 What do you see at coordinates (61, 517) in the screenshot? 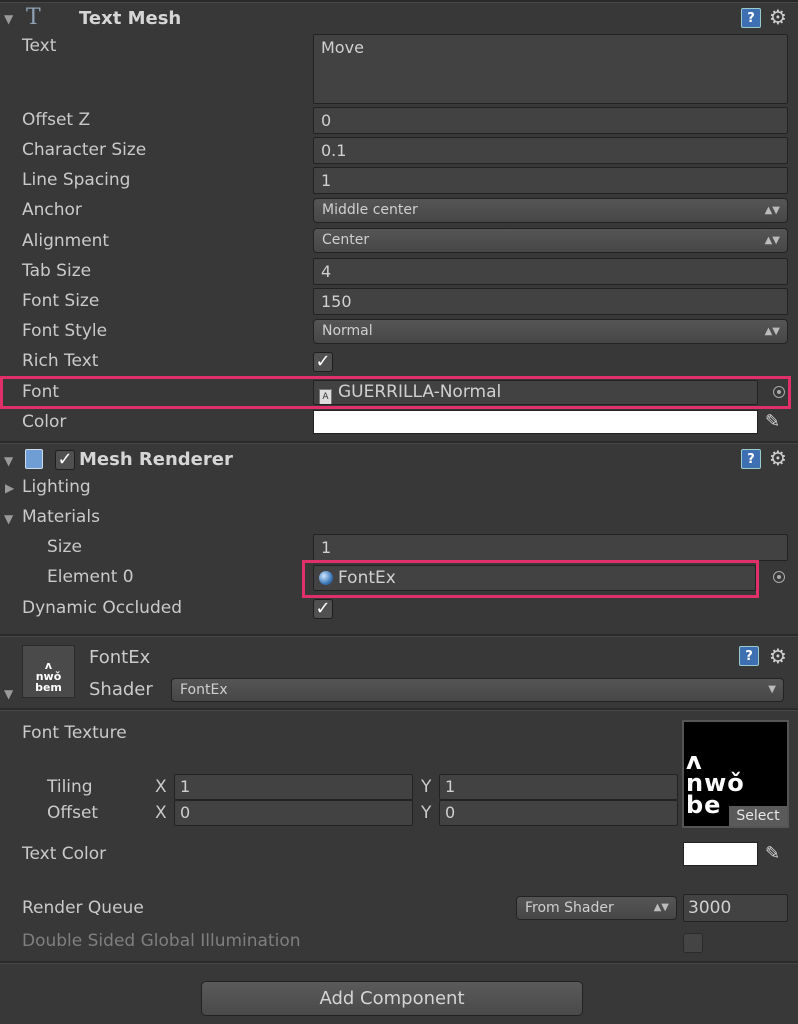
I see `materials-foldout: Materials` at bounding box center [61, 517].